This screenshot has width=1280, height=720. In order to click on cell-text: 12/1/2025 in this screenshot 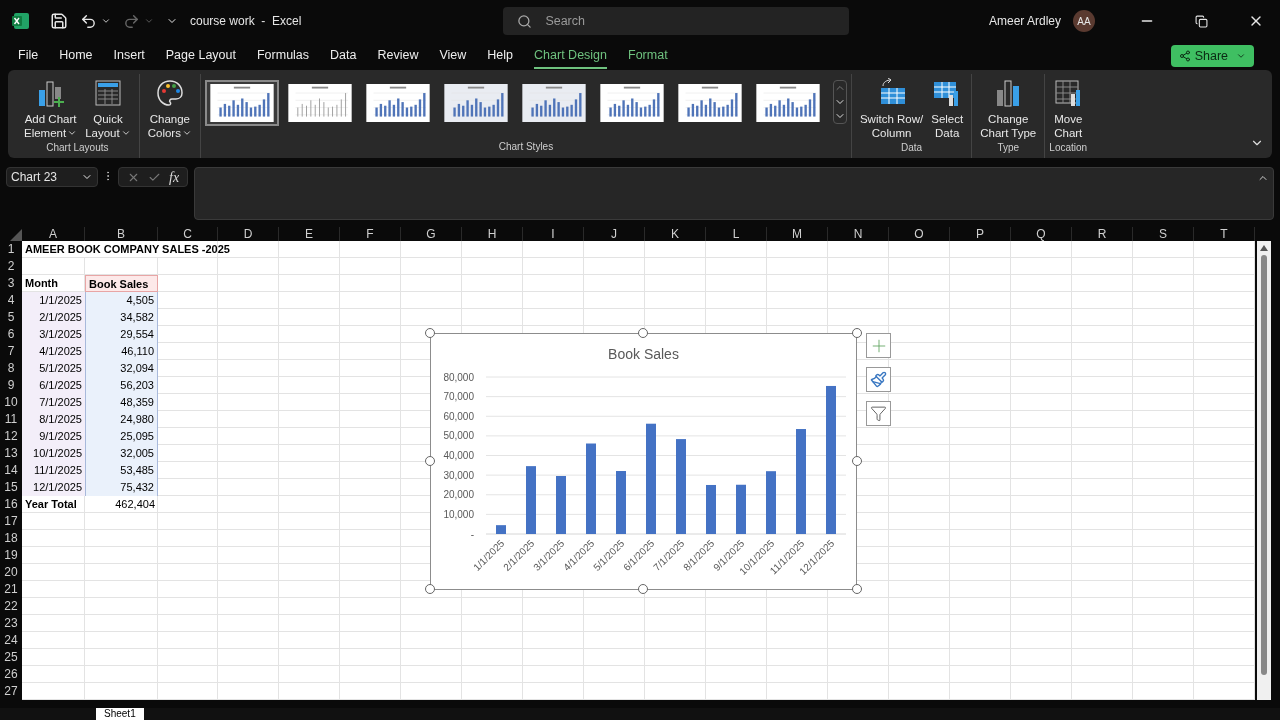, I will do `click(53, 487)`.